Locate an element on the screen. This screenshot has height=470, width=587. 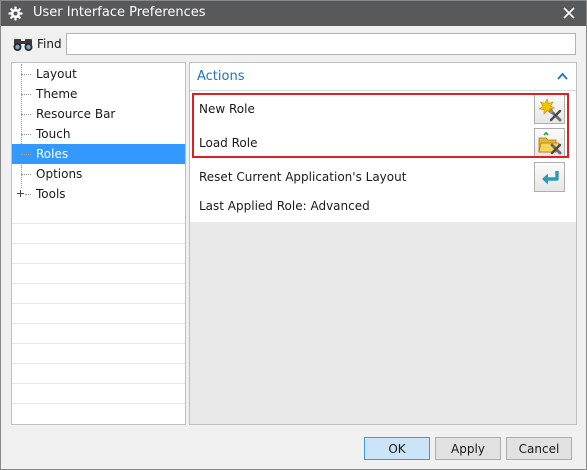
reset-layout-row: Reset Current Application's Layout is located at coordinates (383, 177).